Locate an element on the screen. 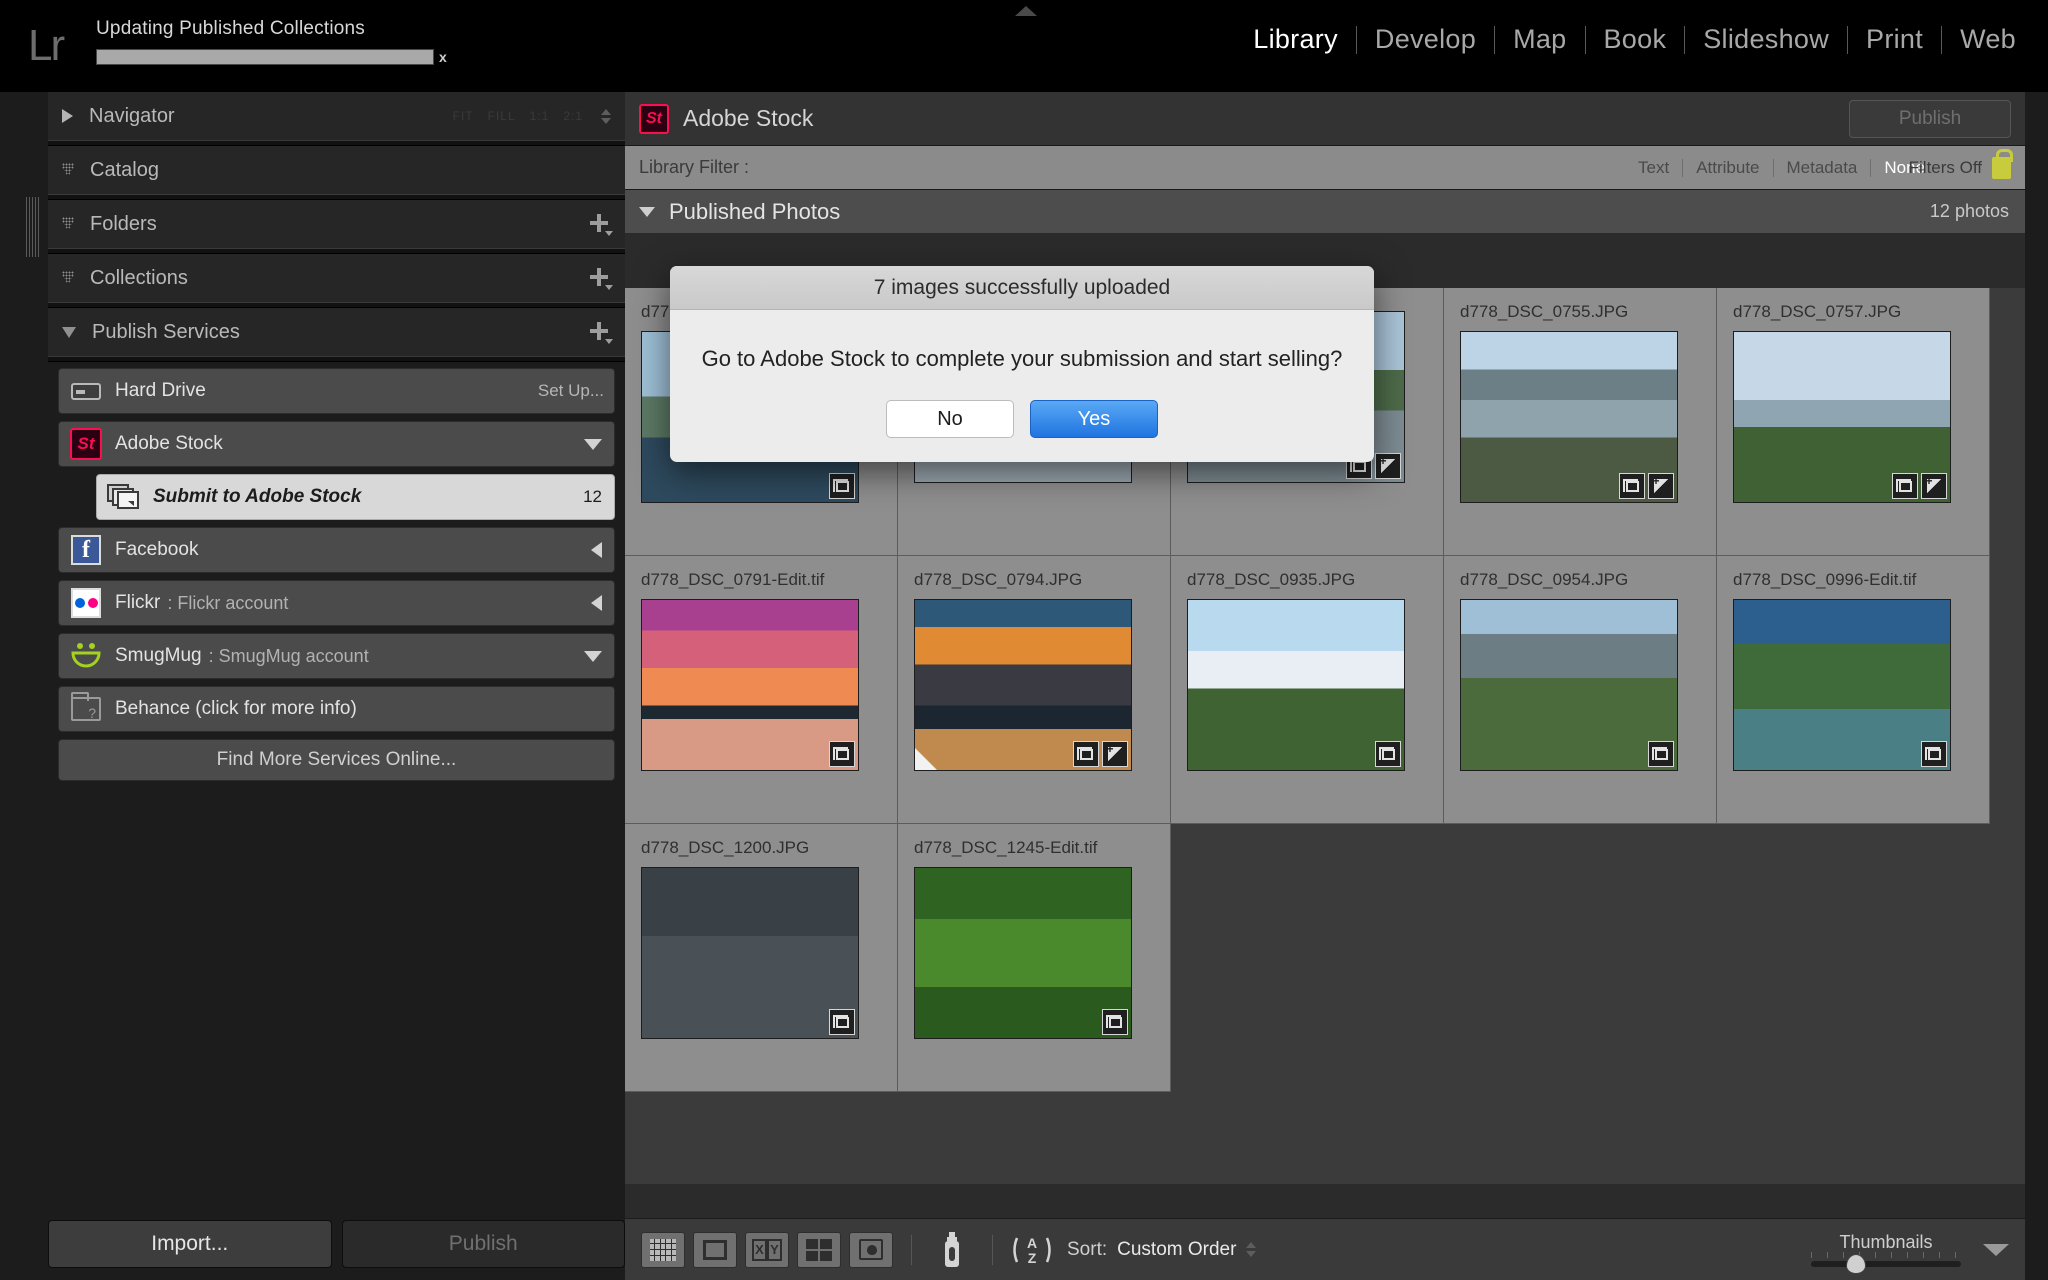  grid-cell: d778_DSC_0954.JPG is located at coordinates (1580, 690).